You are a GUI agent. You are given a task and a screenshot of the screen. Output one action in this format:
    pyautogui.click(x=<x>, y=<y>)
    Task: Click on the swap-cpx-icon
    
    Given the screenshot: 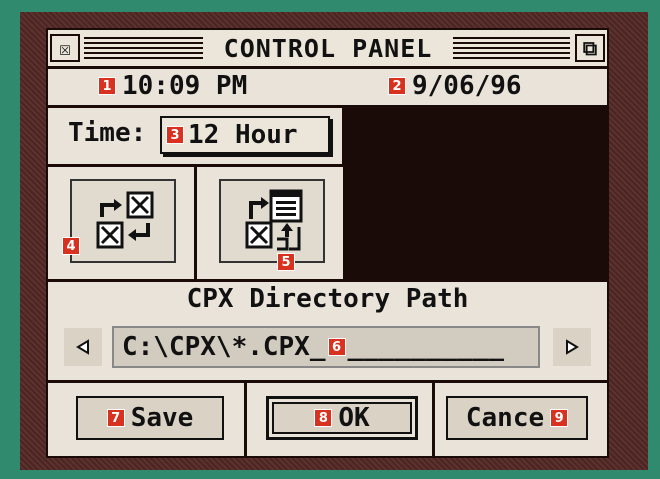 What is the action you would take?
    pyautogui.click(x=125, y=220)
    